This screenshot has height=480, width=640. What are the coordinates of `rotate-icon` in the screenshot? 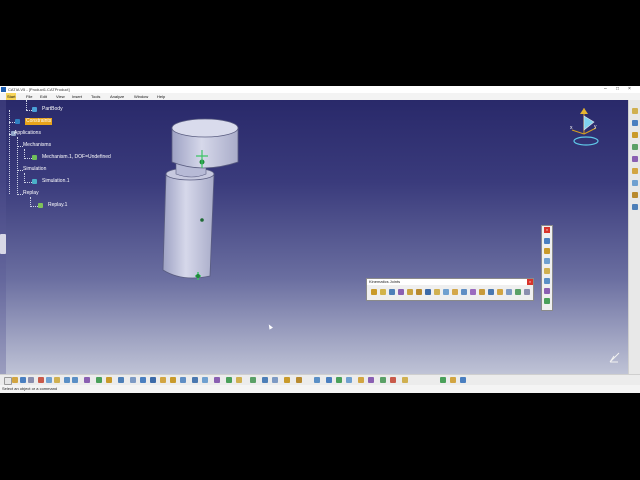 It's located at (153, 380).